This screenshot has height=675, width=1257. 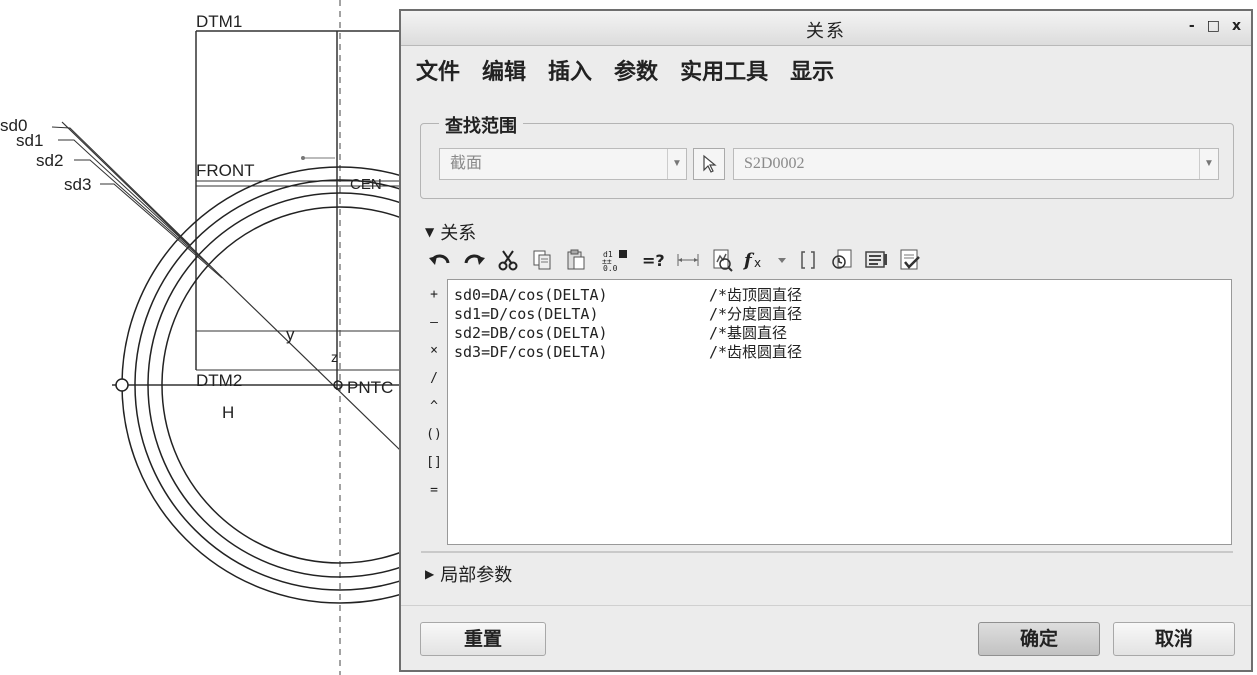 What do you see at coordinates (1213, 26) in the screenshot?
I see `maximize-button: □` at bounding box center [1213, 26].